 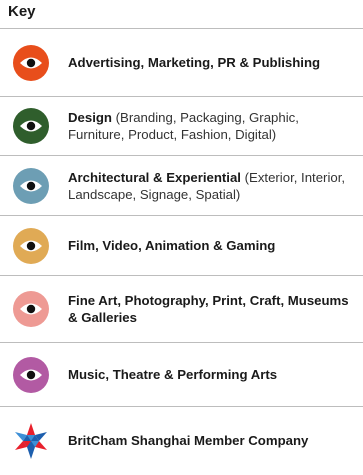 I want to click on key-item-britcham-member: BritCham Shanghai Member Company, so click(x=181, y=440).